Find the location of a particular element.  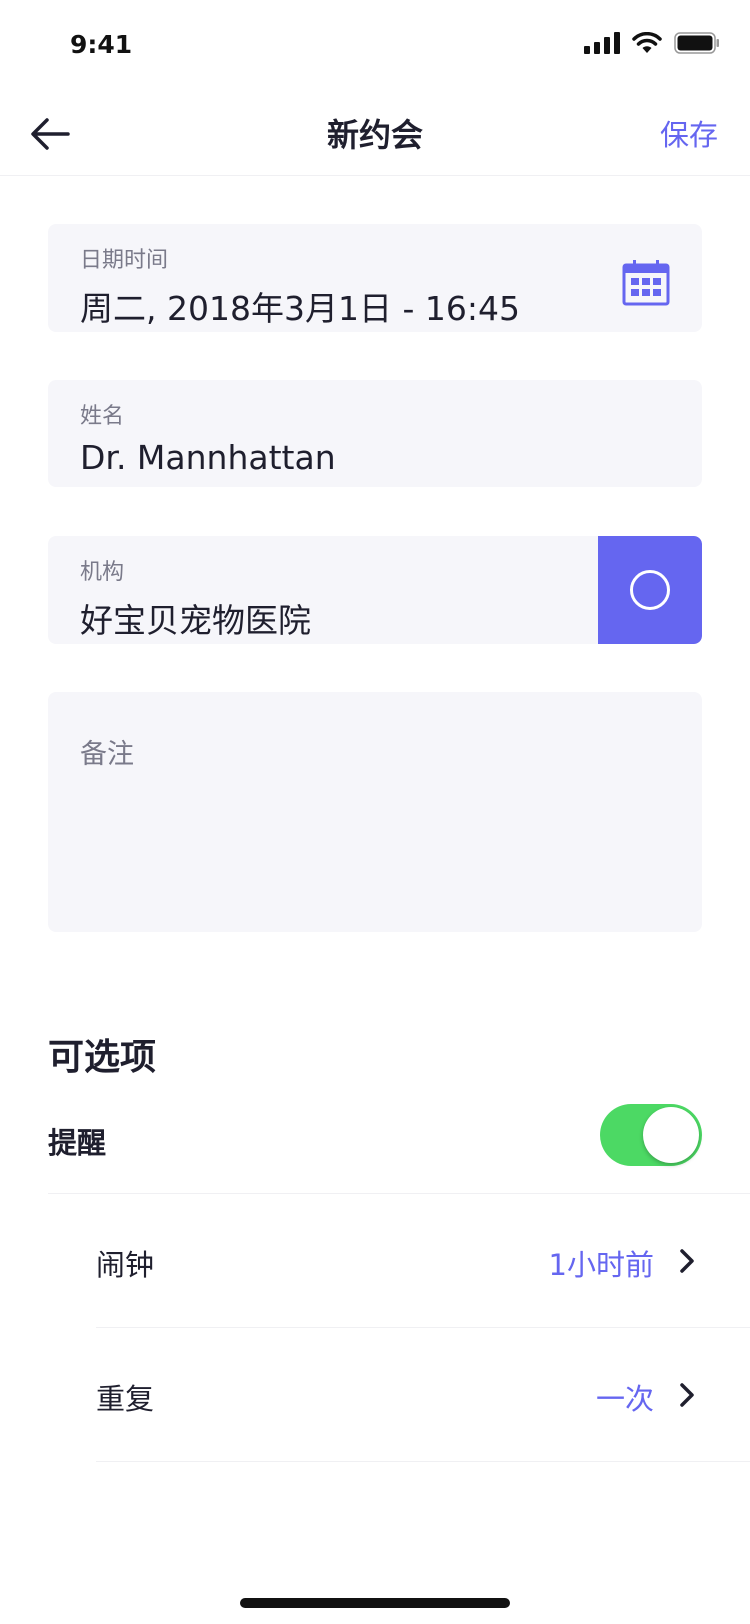

alarm-label: 闹钟 is located at coordinates (125, 1265).